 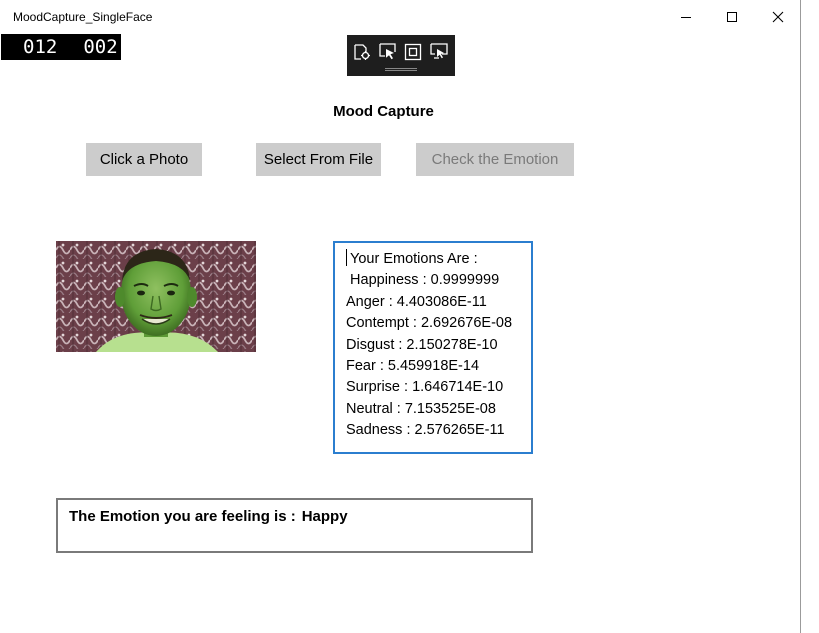 I want to click on window-title: MoodCapture_SingleFace, so click(x=83, y=17).